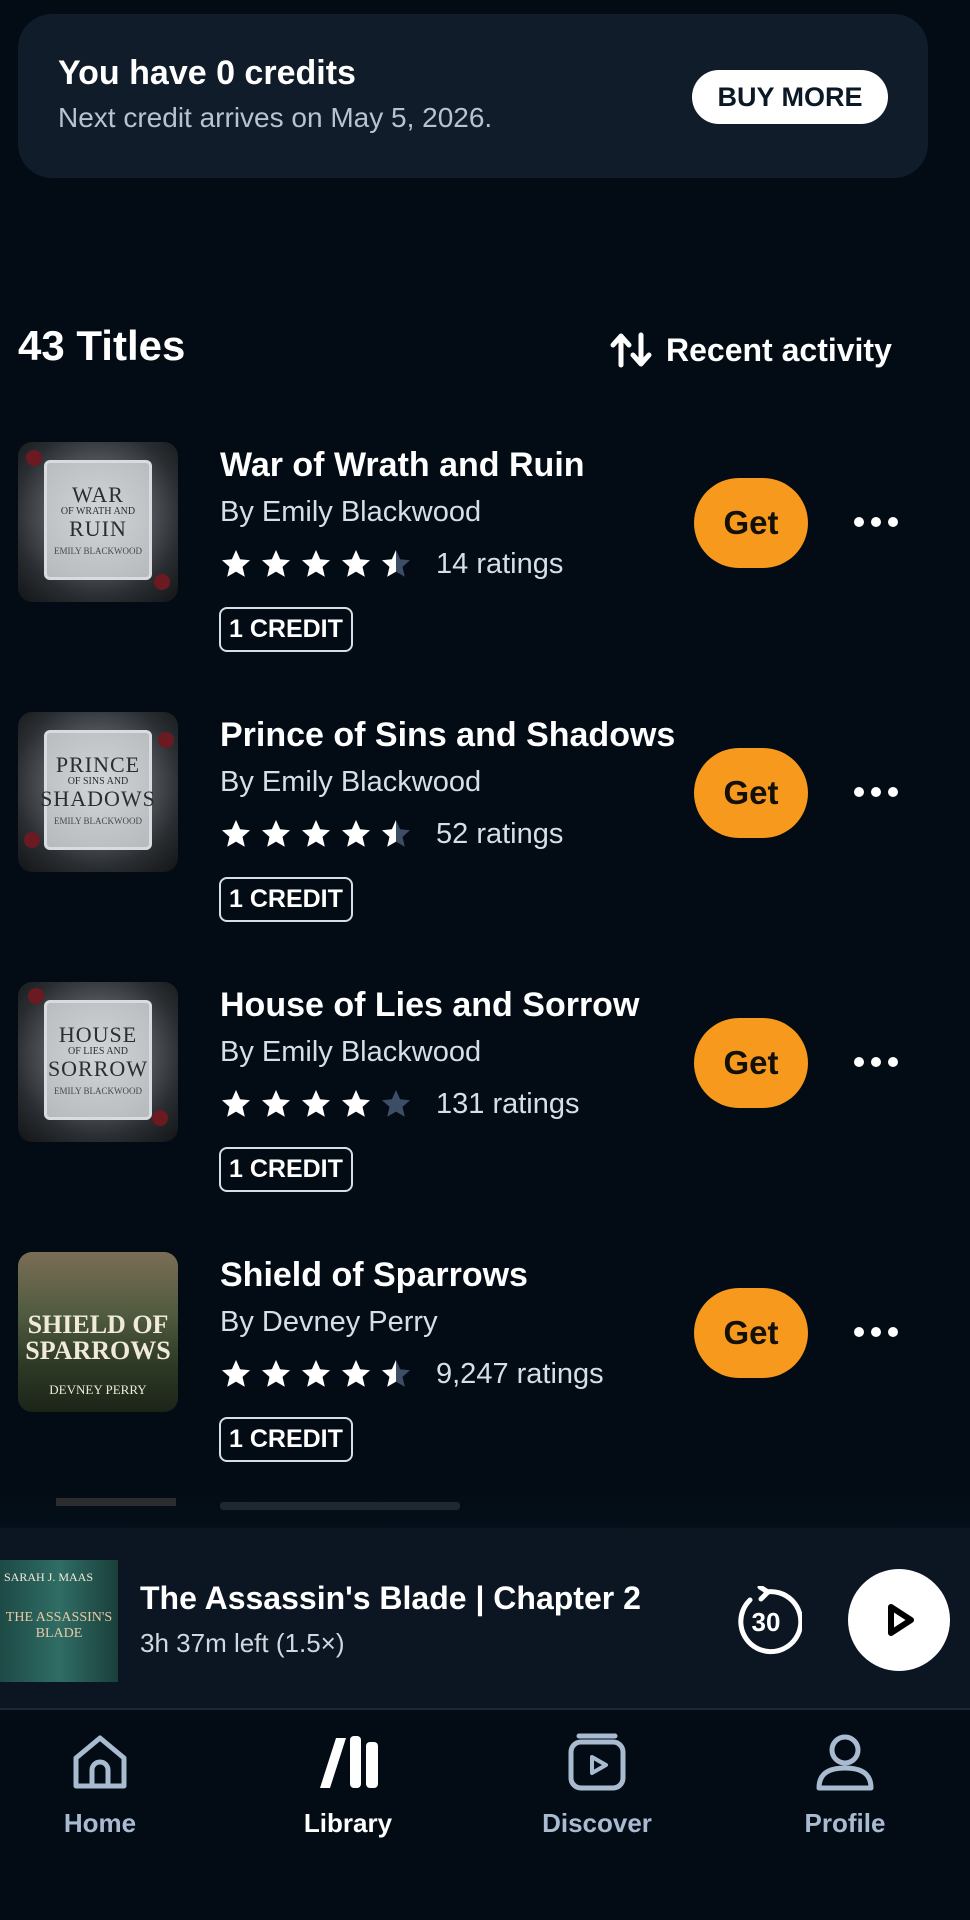 This screenshot has width=970, height=1920. I want to click on book-cover: HOUSE OF LIES AND SORROW EMILY BLACKWOOD, so click(98, 1062).